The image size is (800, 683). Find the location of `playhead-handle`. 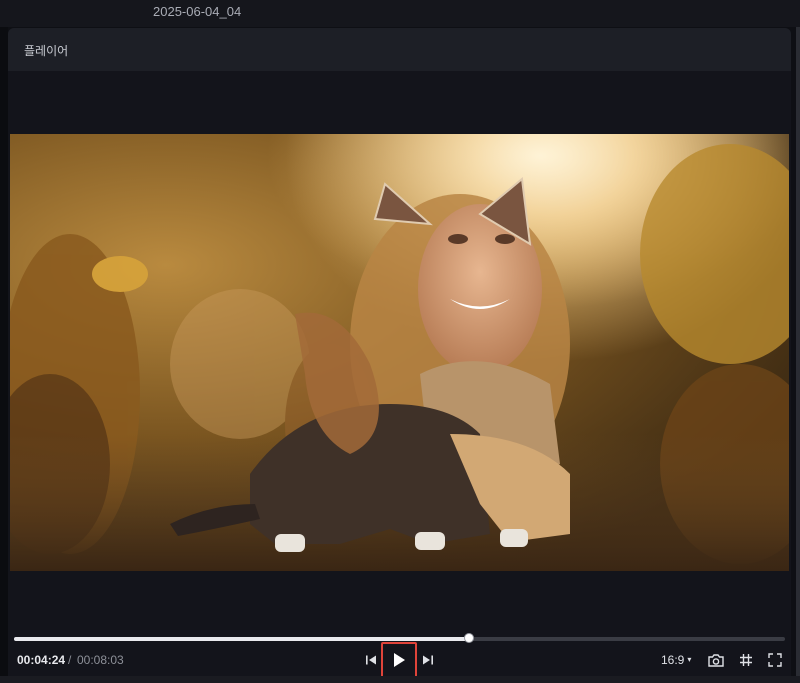

playhead-handle is located at coordinates (468, 638).